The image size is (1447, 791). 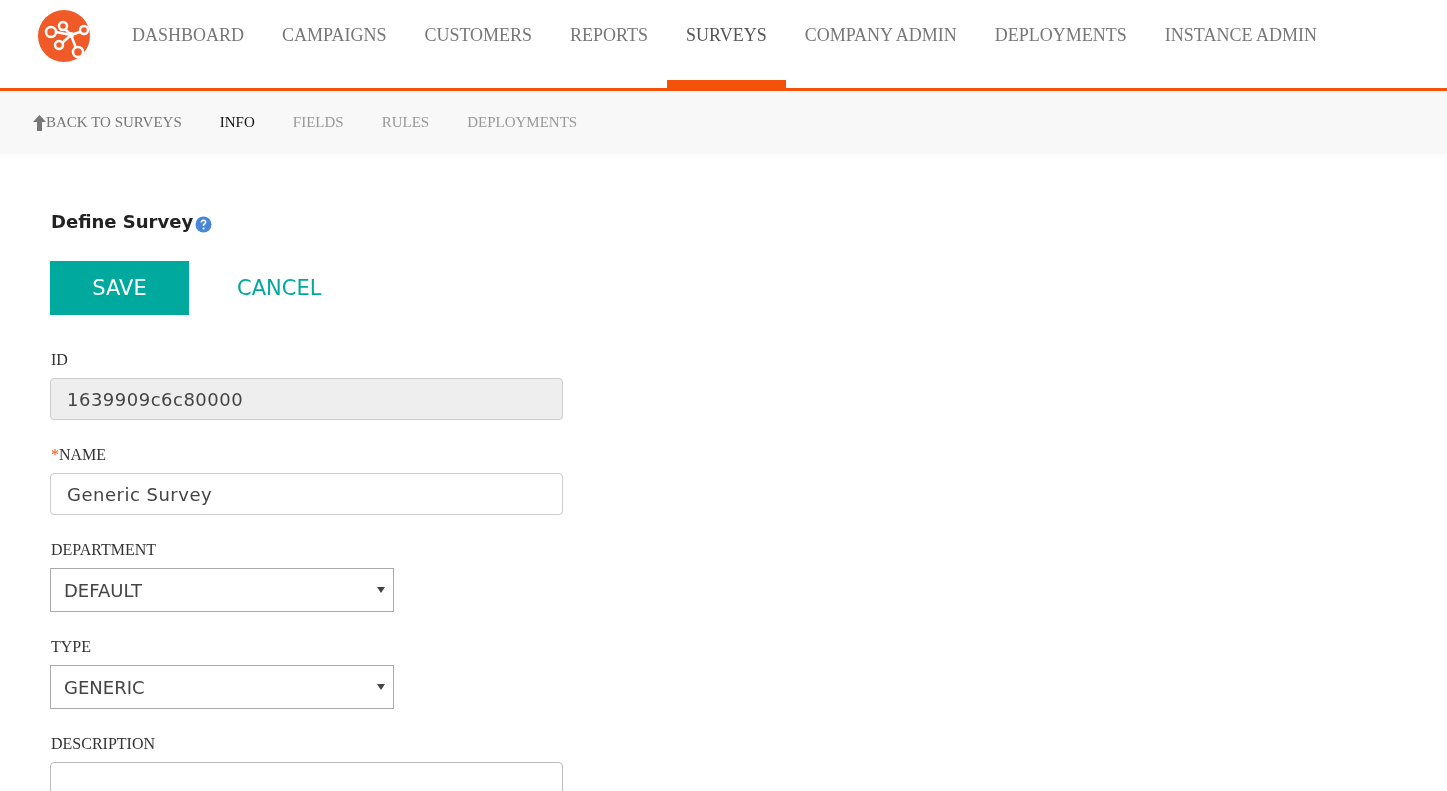 I want to click on nav-tab: DASHBOARD, so click(x=188, y=48).